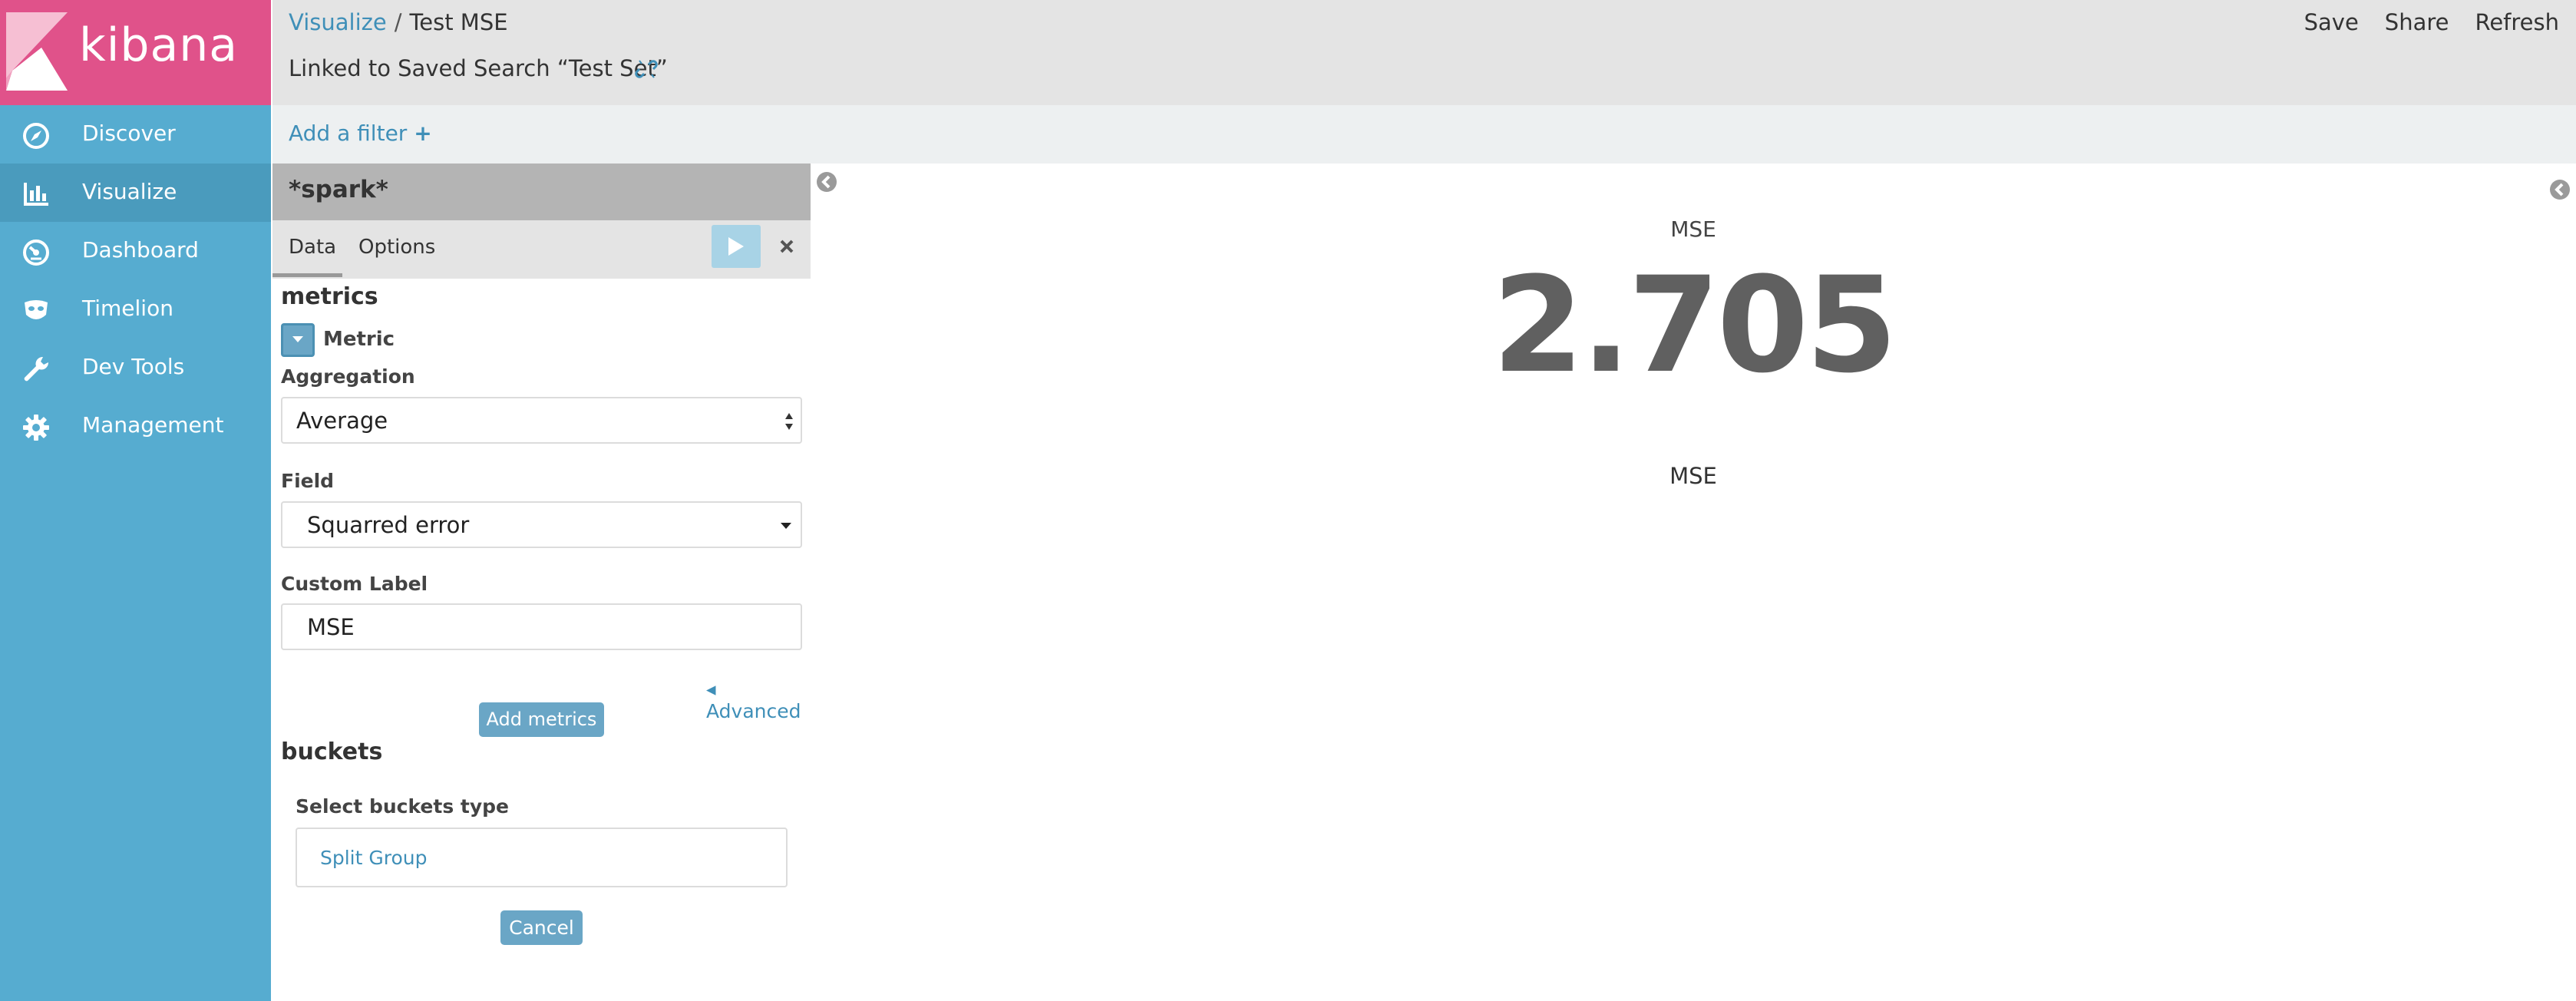 The width and height of the screenshot is (2576, 1001). I want to click on metric-agg-title: Metric, so click(359, 339).